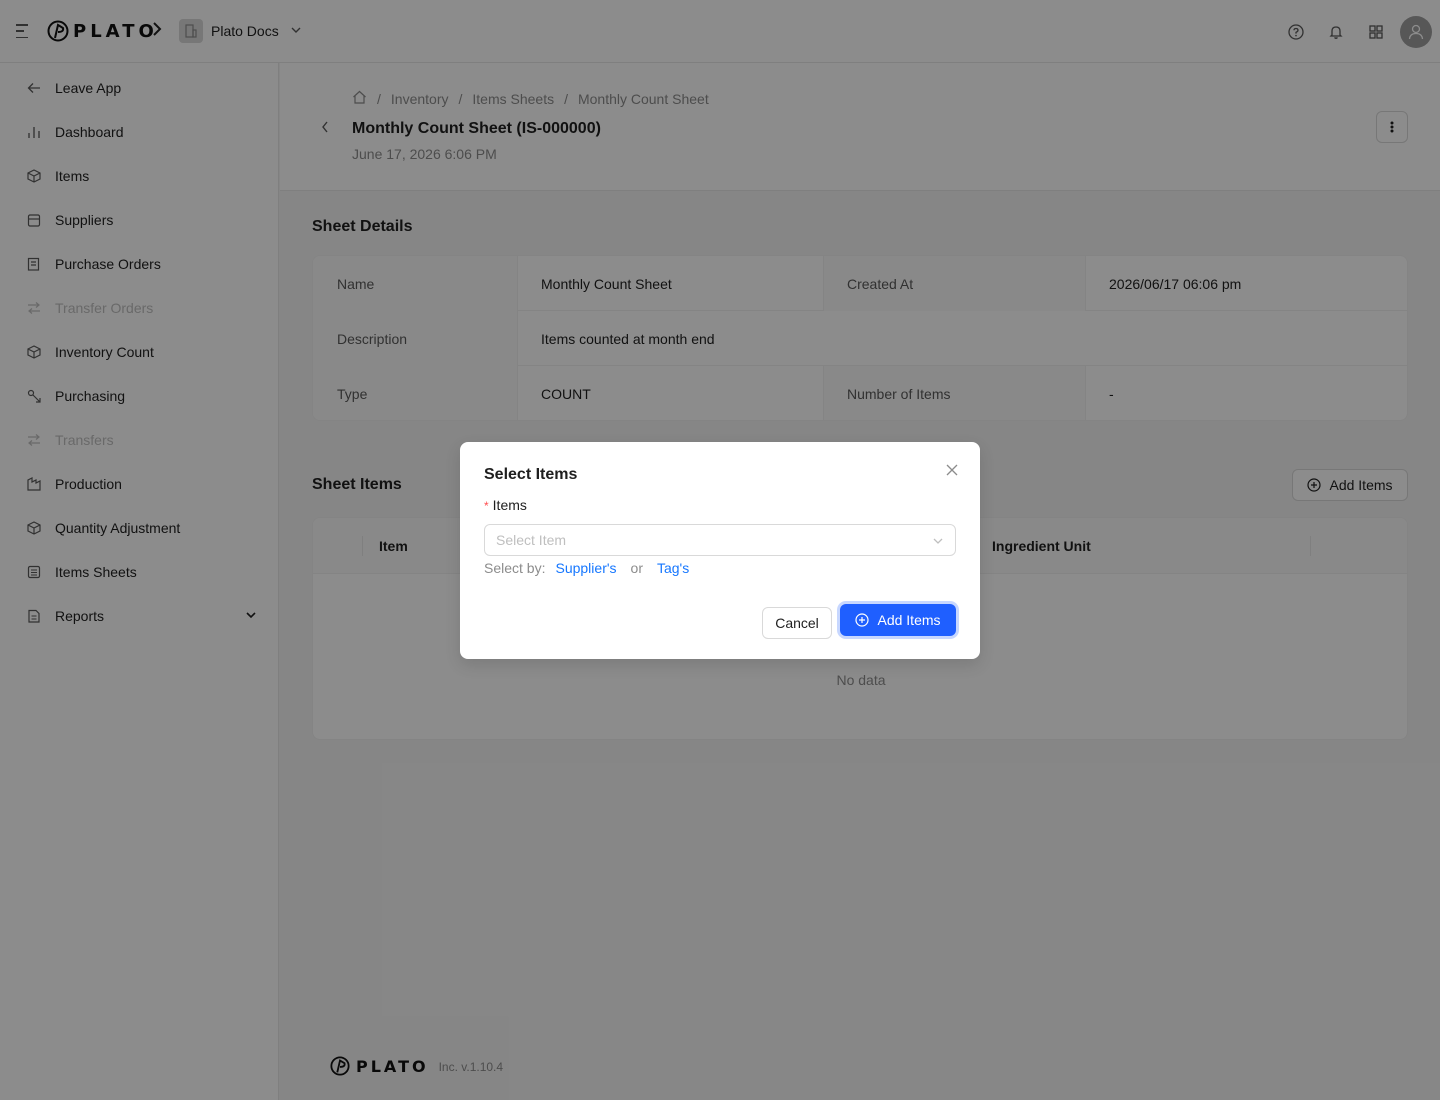 This screenshot has height=1100, width=1440. I want to click on close-icon, so click(952, 470).